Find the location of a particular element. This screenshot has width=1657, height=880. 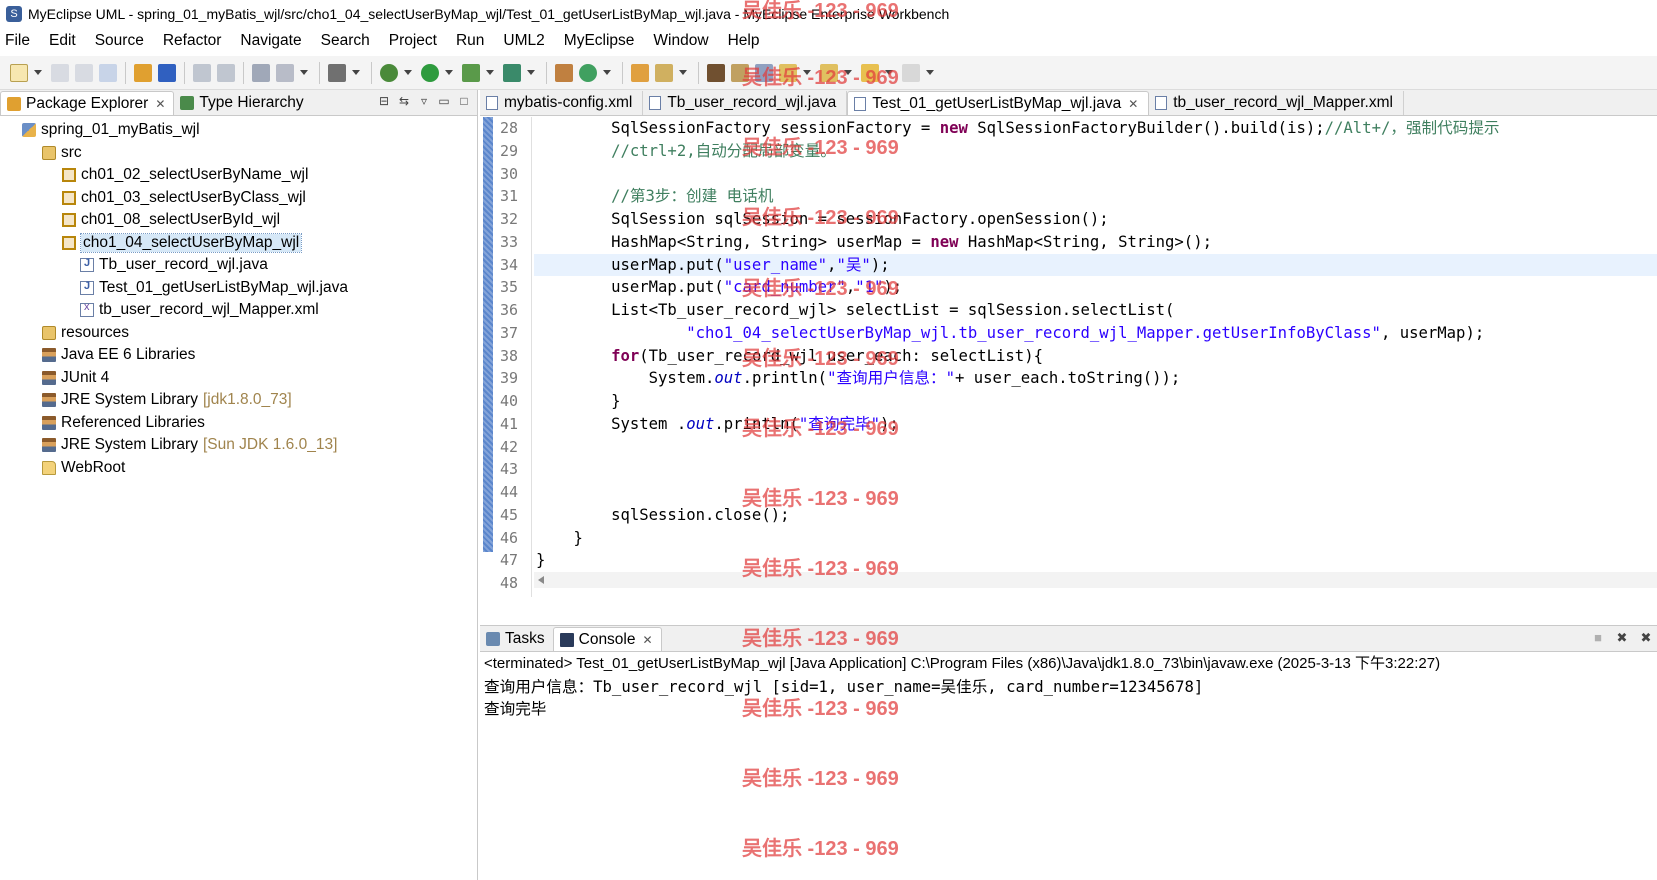

run-icon is located at coordinates (430, 72).